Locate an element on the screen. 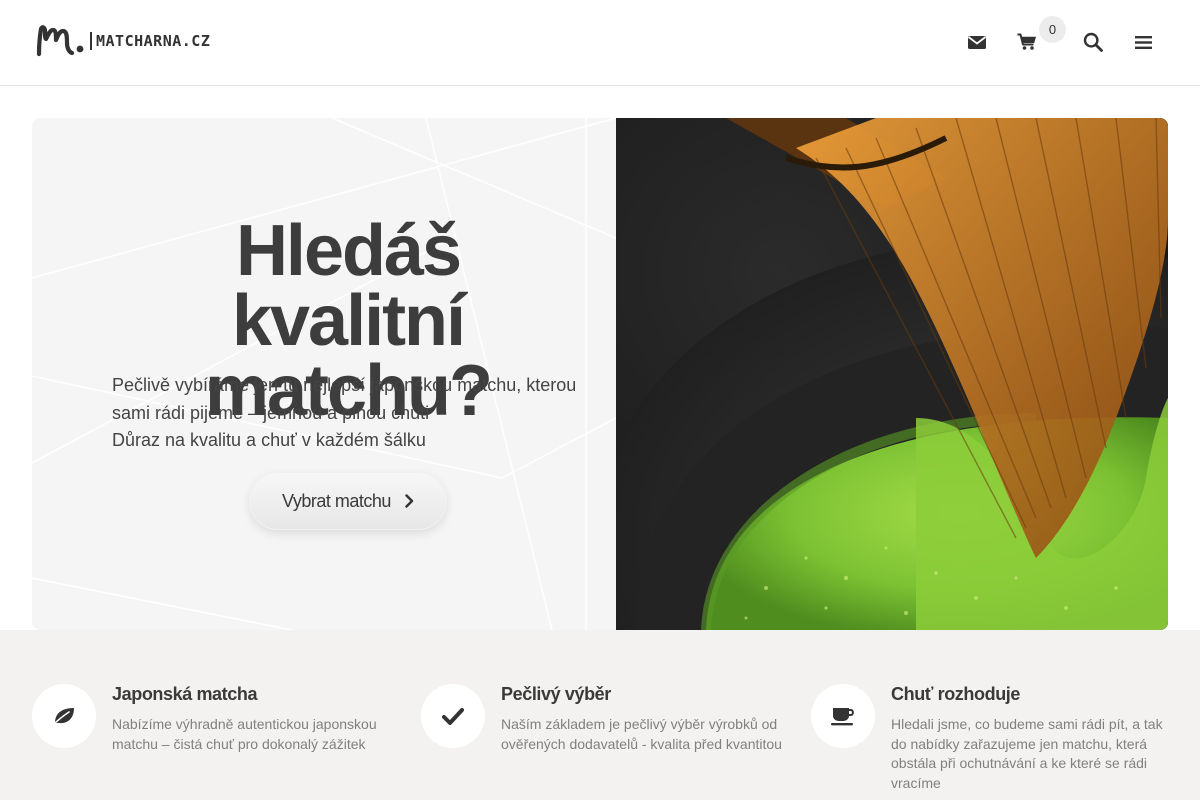 The width and height of the screenshot is (1200, 800). leaf-icon is located at coordinates (63, 717).